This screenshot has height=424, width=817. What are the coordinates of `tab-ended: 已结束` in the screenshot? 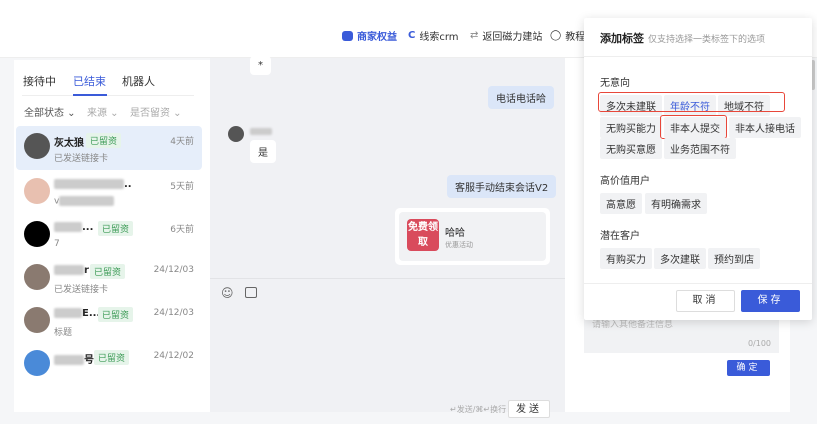 It's located at (89, 81).